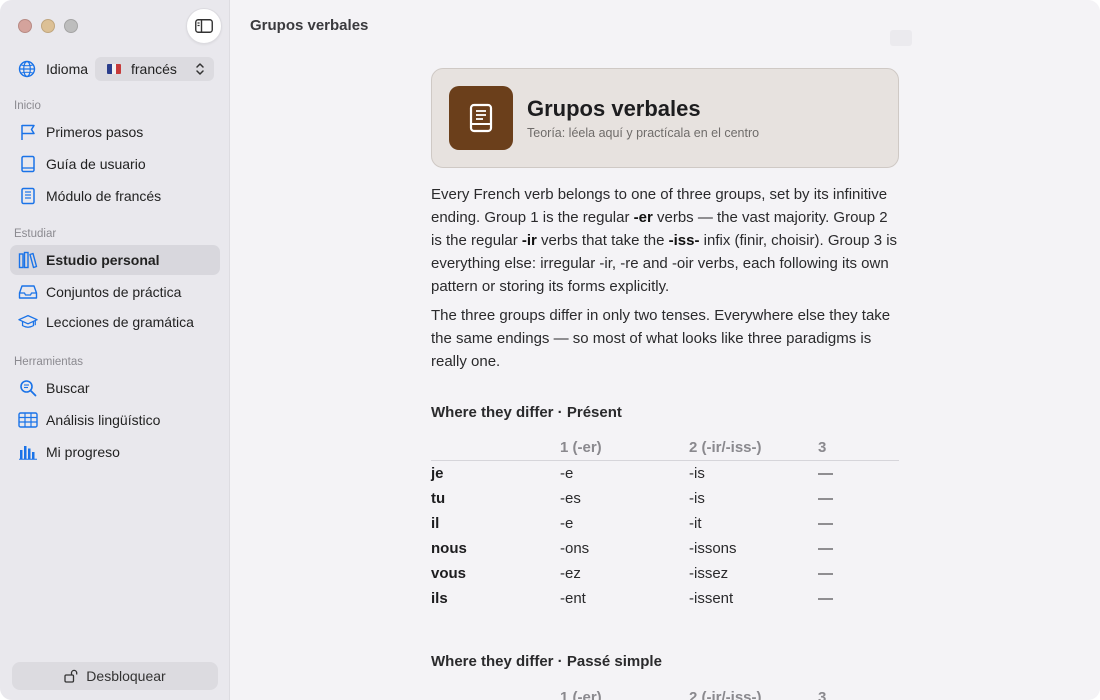 Image resolution: width=1100 pixels, height=700 pixels. I want to click on toolbar-placeholder, so click(901, 38).